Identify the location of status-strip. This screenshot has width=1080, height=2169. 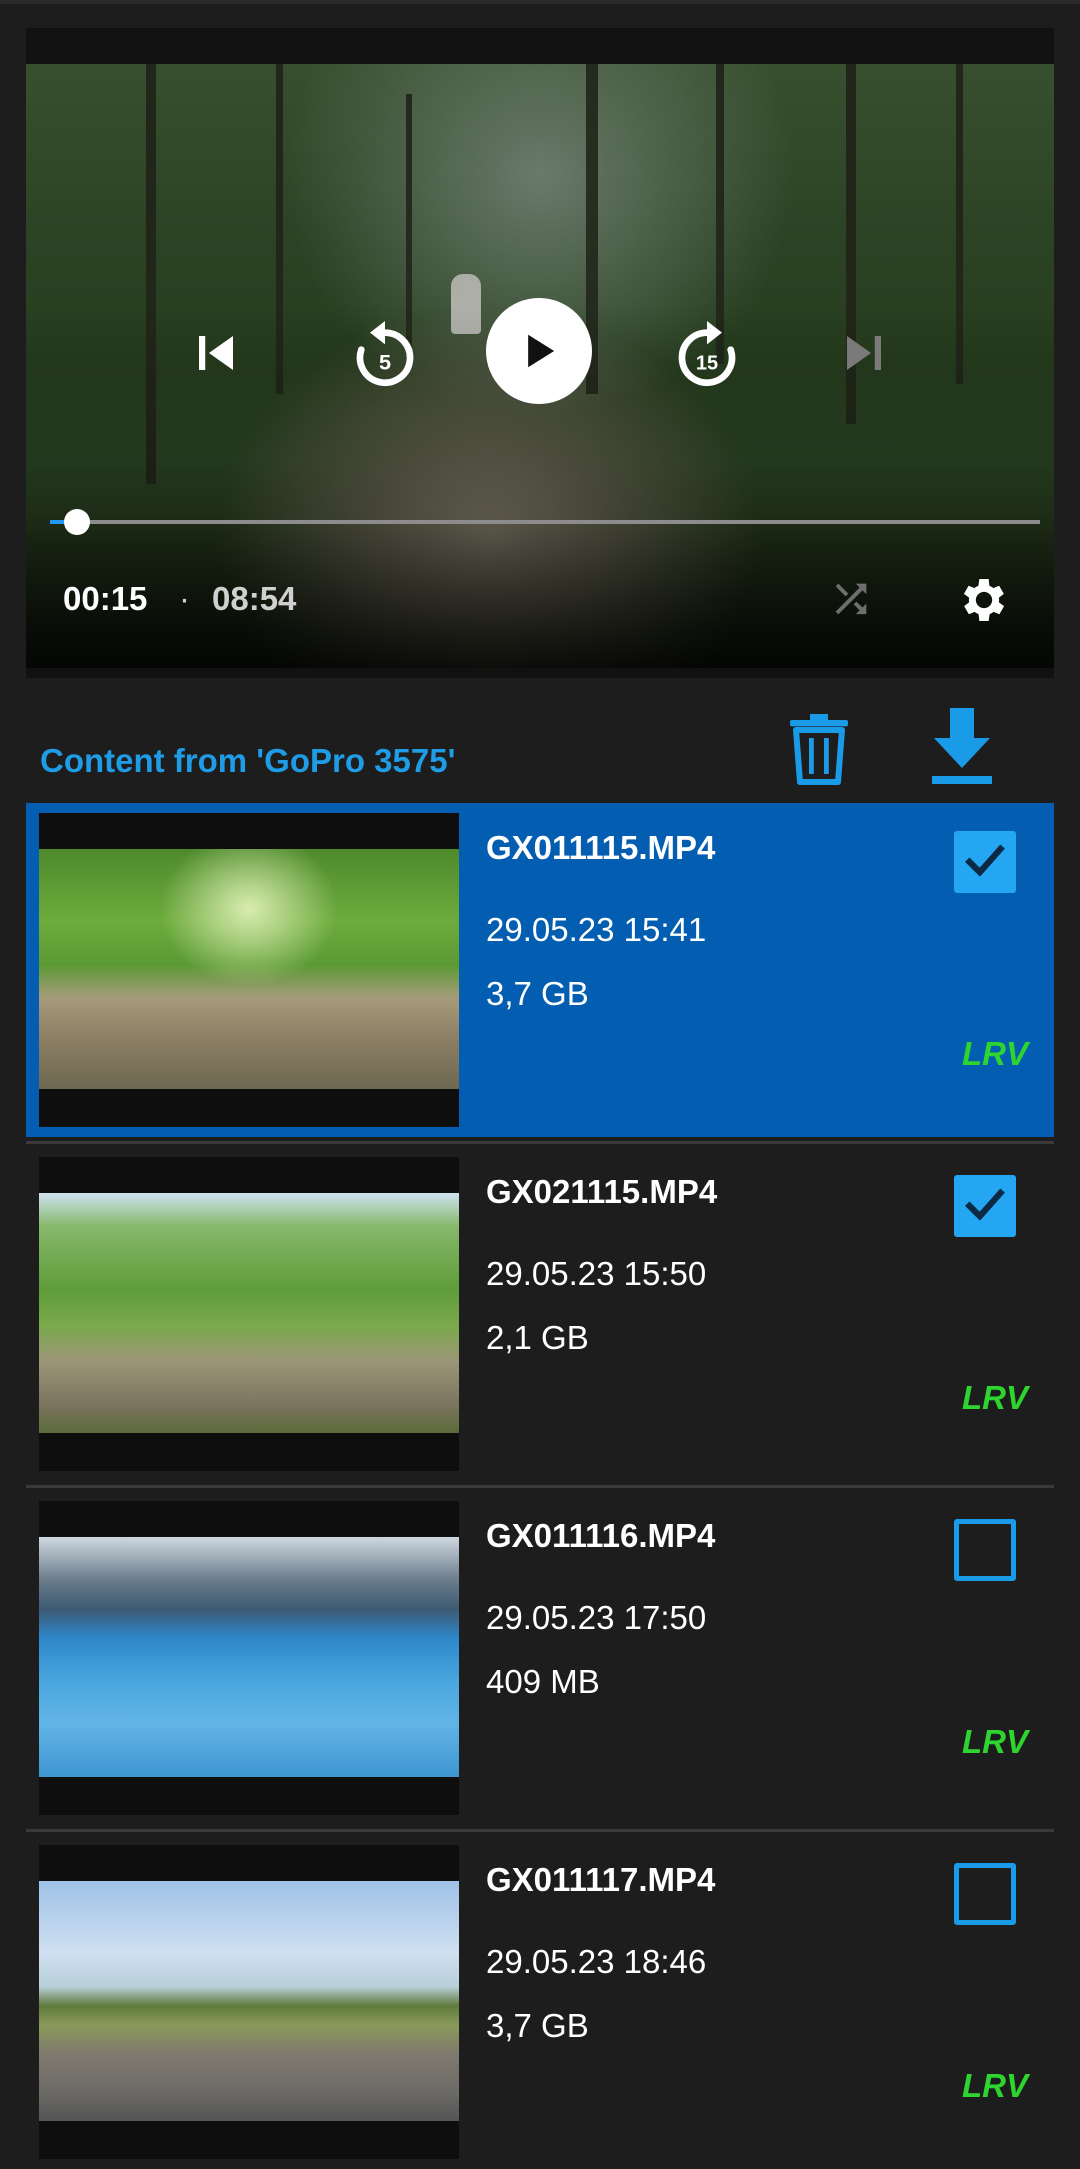
(540, 2).